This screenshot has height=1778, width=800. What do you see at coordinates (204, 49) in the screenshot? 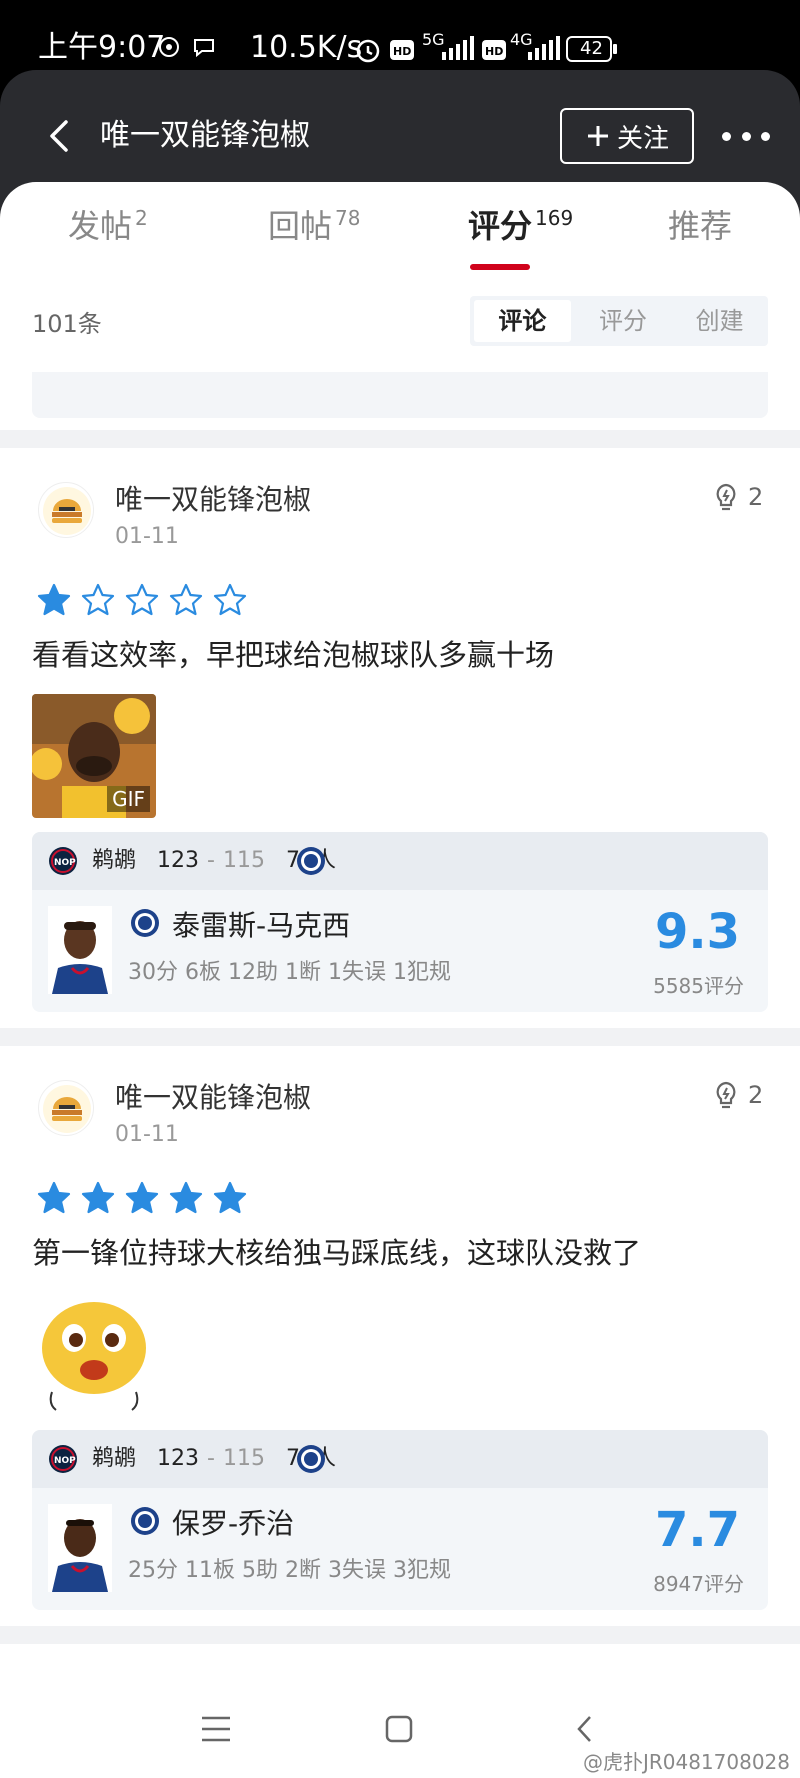
I see `chat-notification-icon` at bounding box center [204, 49].